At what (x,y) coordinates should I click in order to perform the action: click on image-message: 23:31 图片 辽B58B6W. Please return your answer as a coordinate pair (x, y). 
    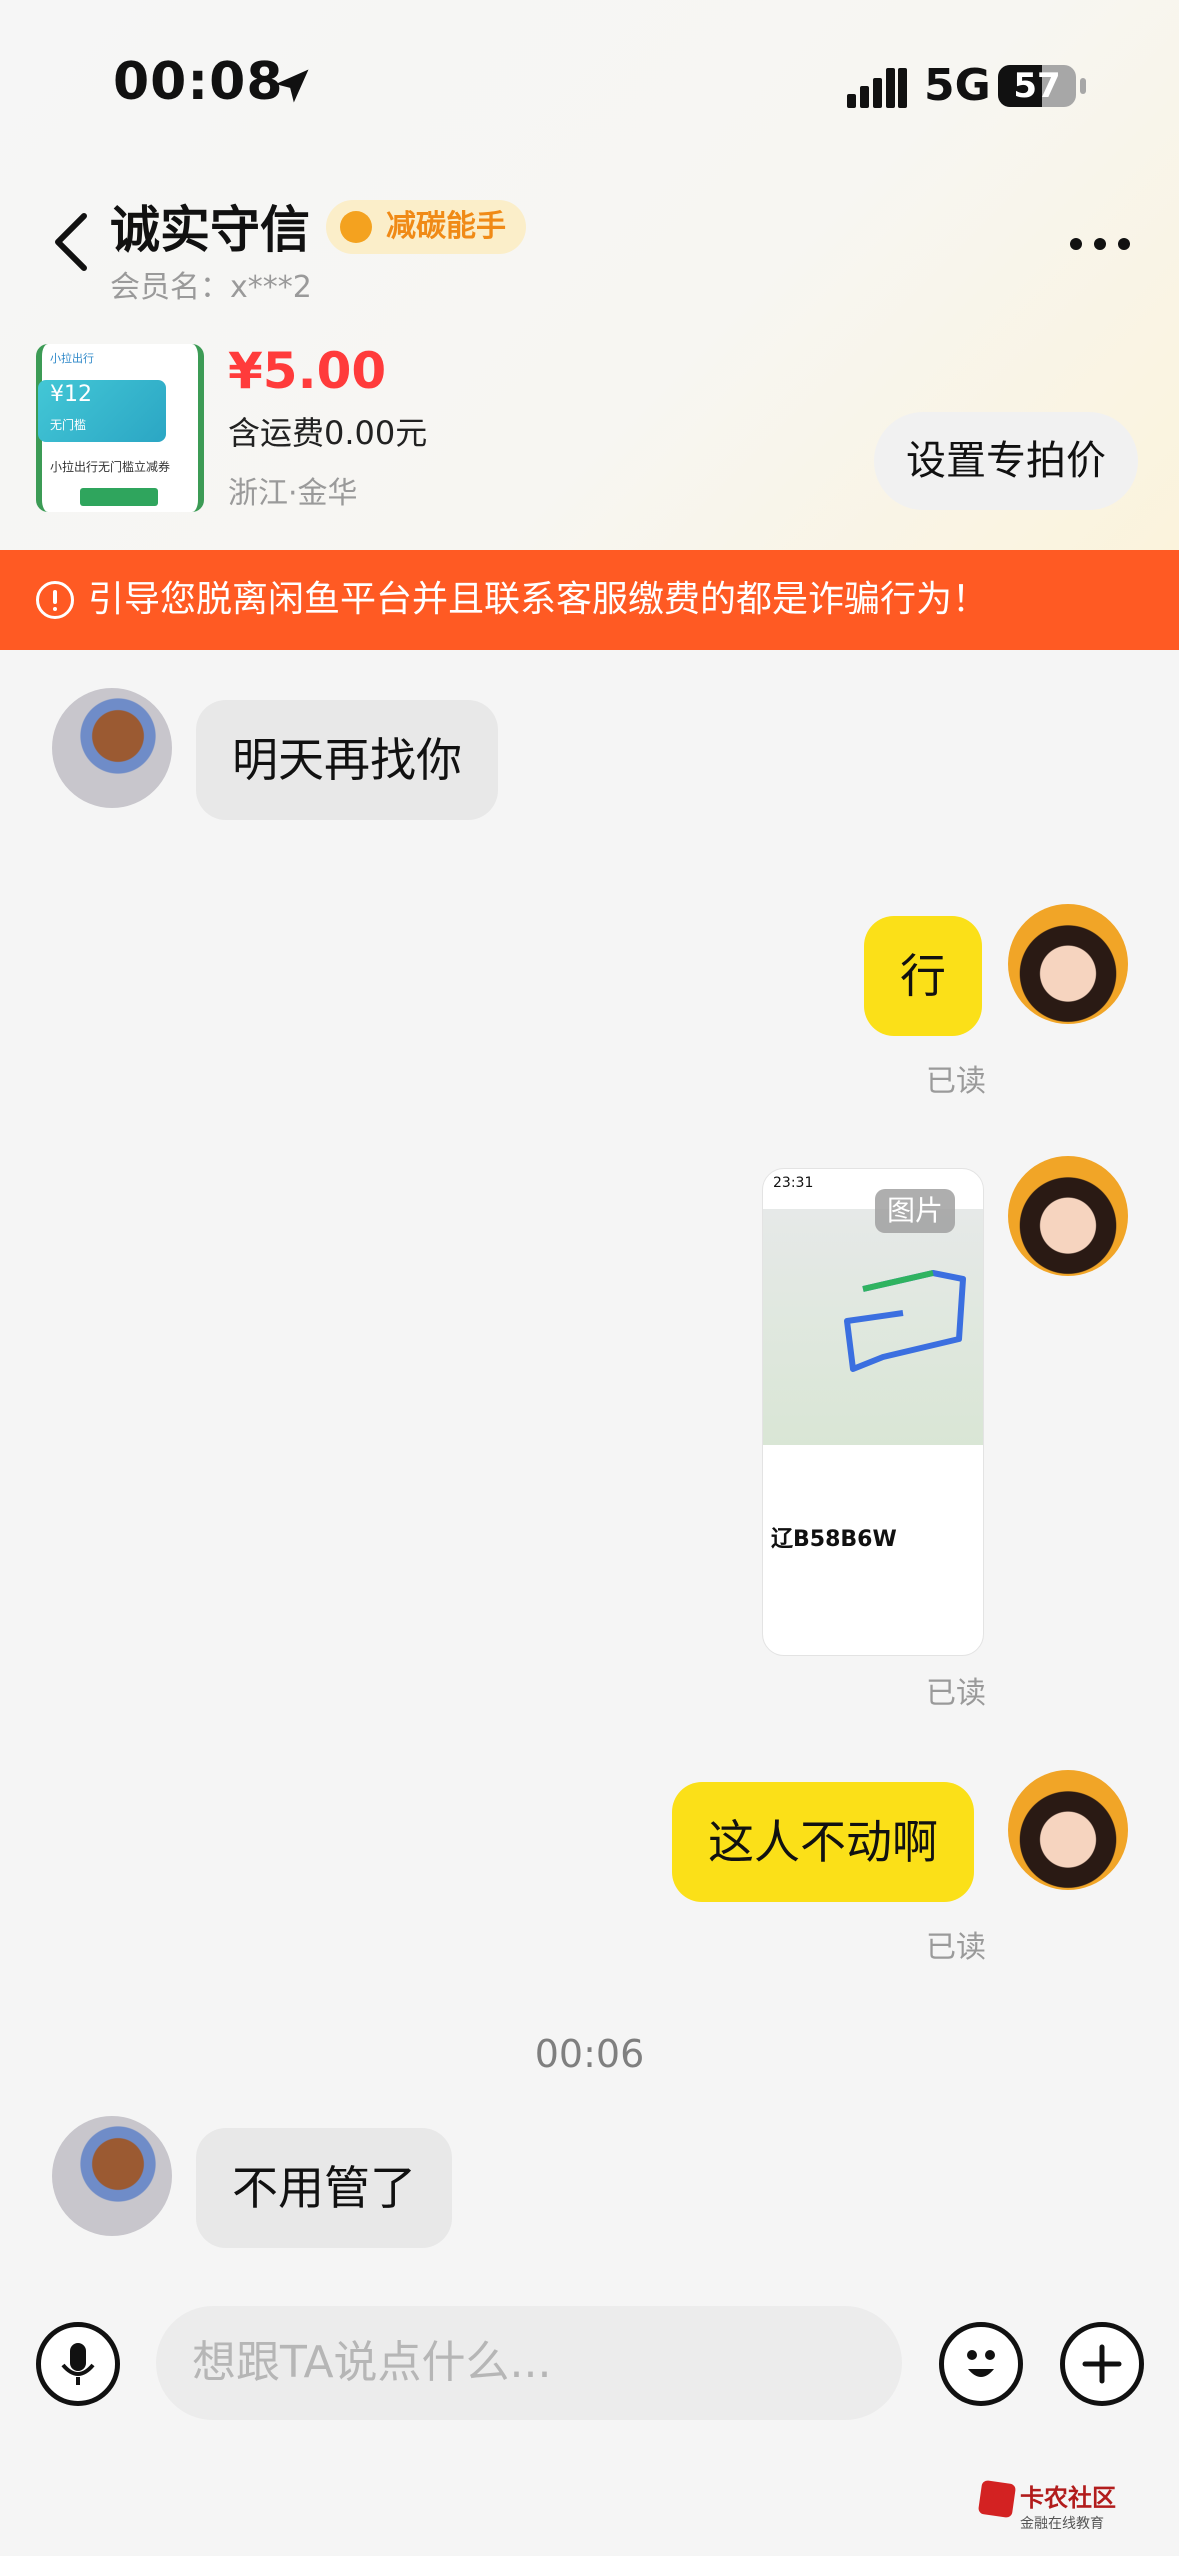
    Looking at the image, I should click on (873, 1412).